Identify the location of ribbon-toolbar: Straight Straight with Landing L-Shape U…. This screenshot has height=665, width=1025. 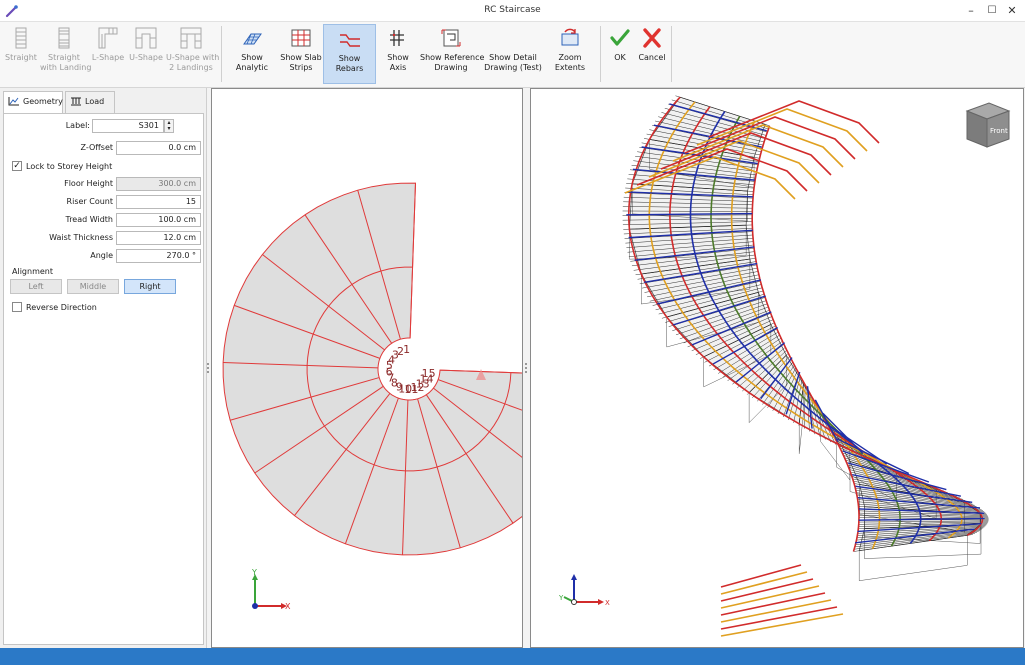
(512, 55).